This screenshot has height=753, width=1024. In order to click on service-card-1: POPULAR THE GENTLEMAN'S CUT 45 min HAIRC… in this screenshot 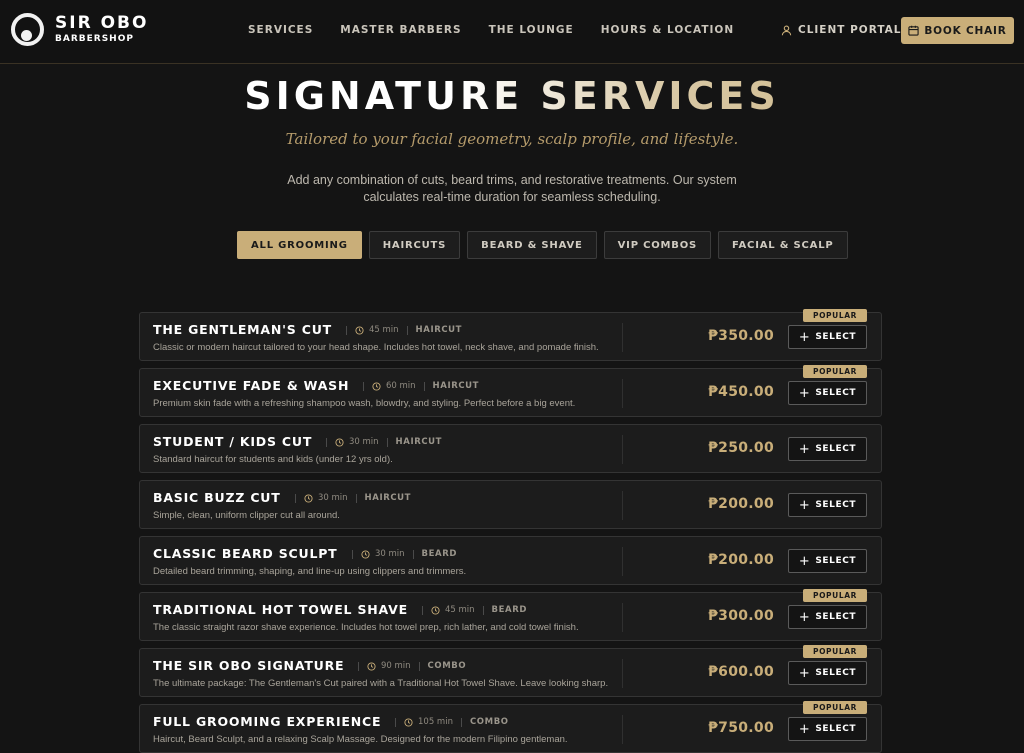, I will do `click(510, 335)`.